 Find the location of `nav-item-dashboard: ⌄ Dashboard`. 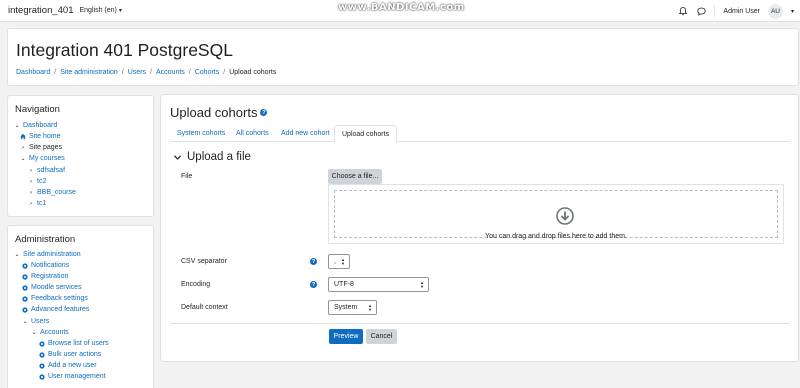

nav-item-dashboard: ⌄ Dashboard is located at coordinates (35, 125).